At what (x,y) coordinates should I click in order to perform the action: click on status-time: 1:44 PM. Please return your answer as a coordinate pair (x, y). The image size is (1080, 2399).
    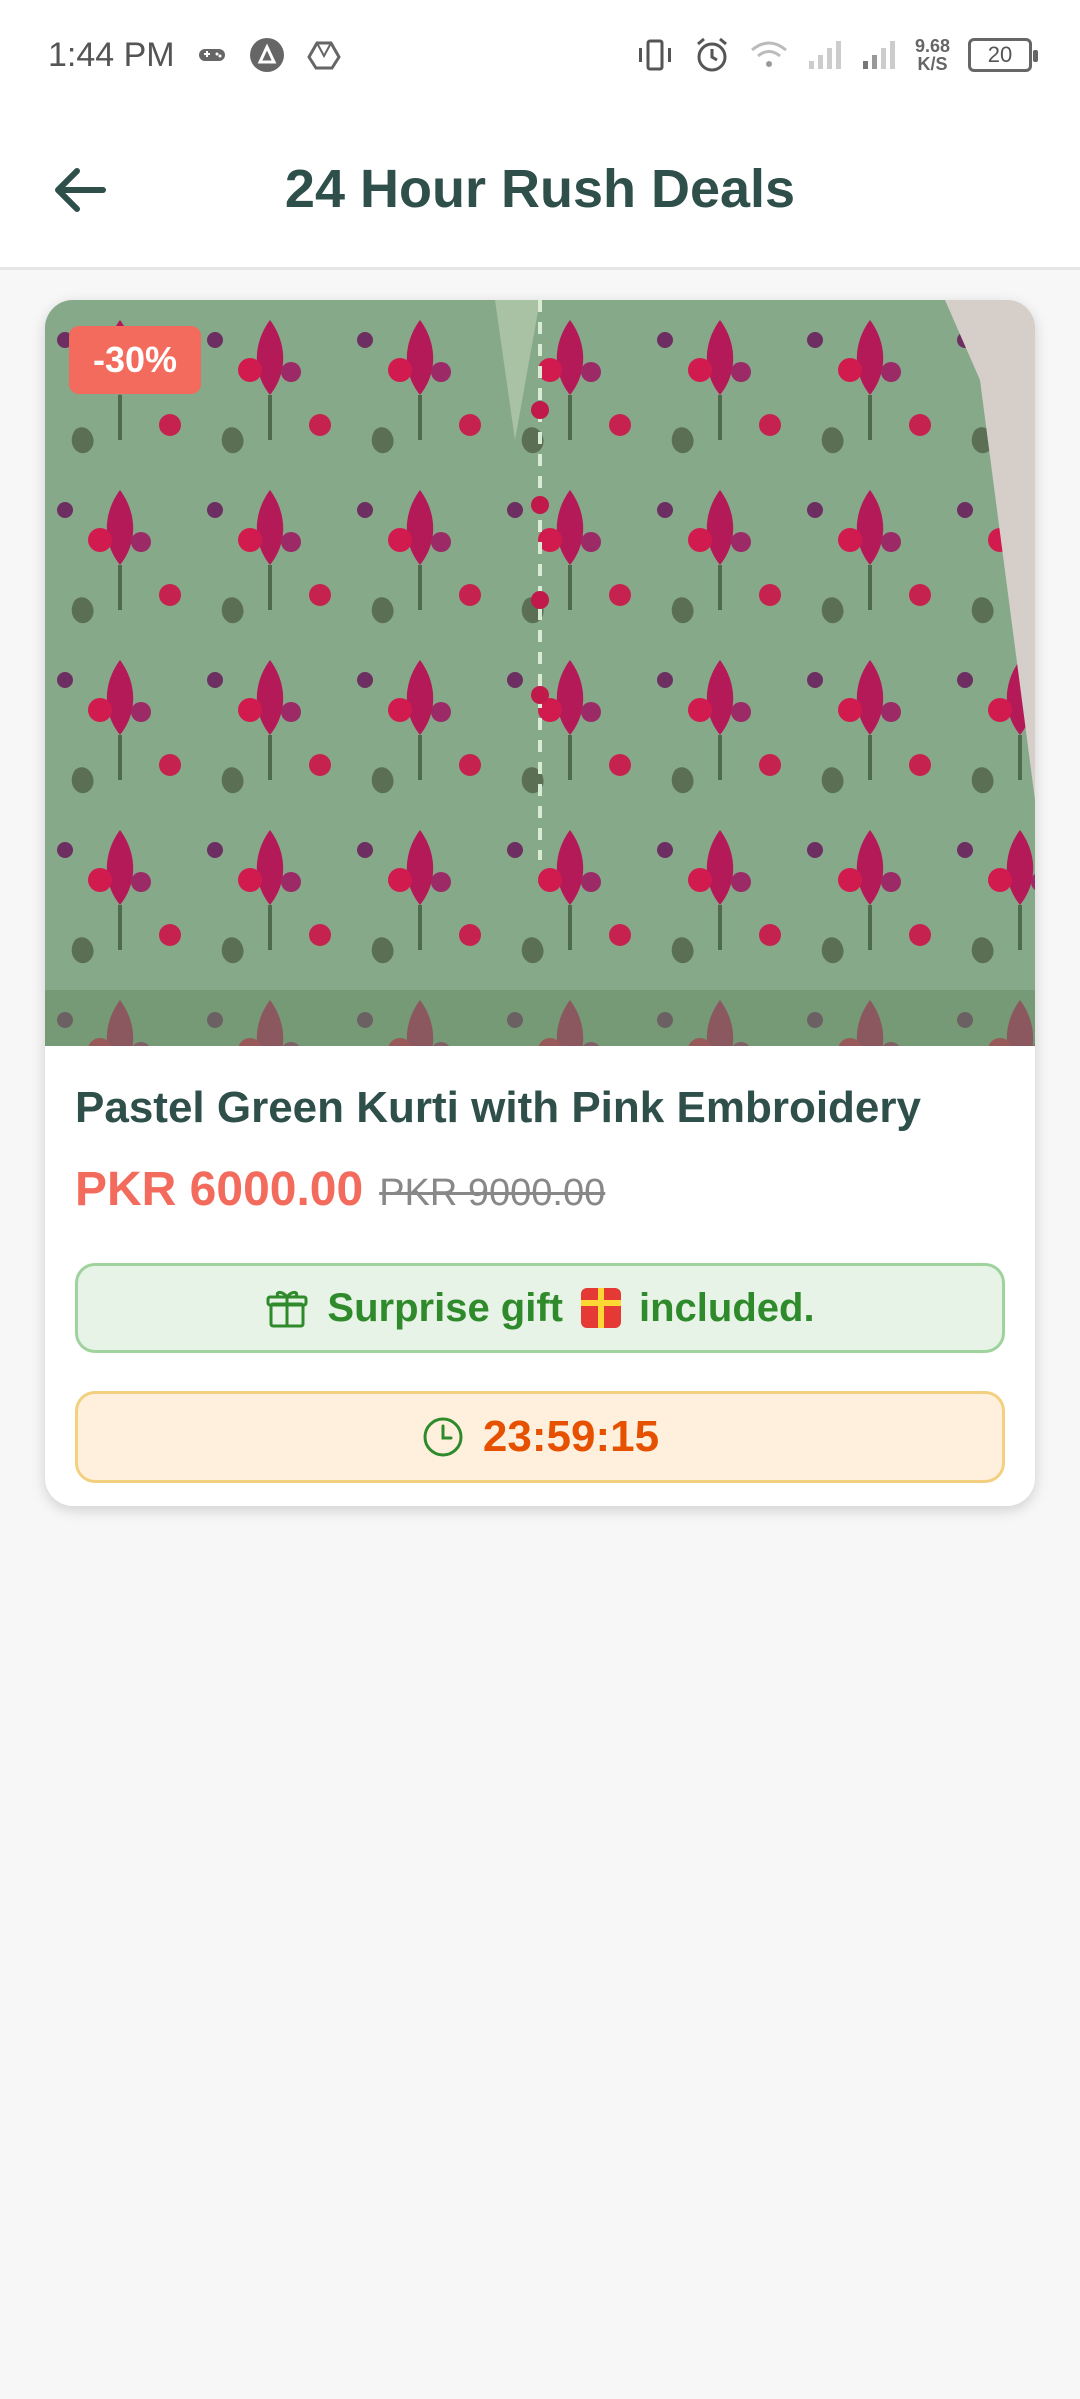
    Looking at the image, I should click on (111, 54).